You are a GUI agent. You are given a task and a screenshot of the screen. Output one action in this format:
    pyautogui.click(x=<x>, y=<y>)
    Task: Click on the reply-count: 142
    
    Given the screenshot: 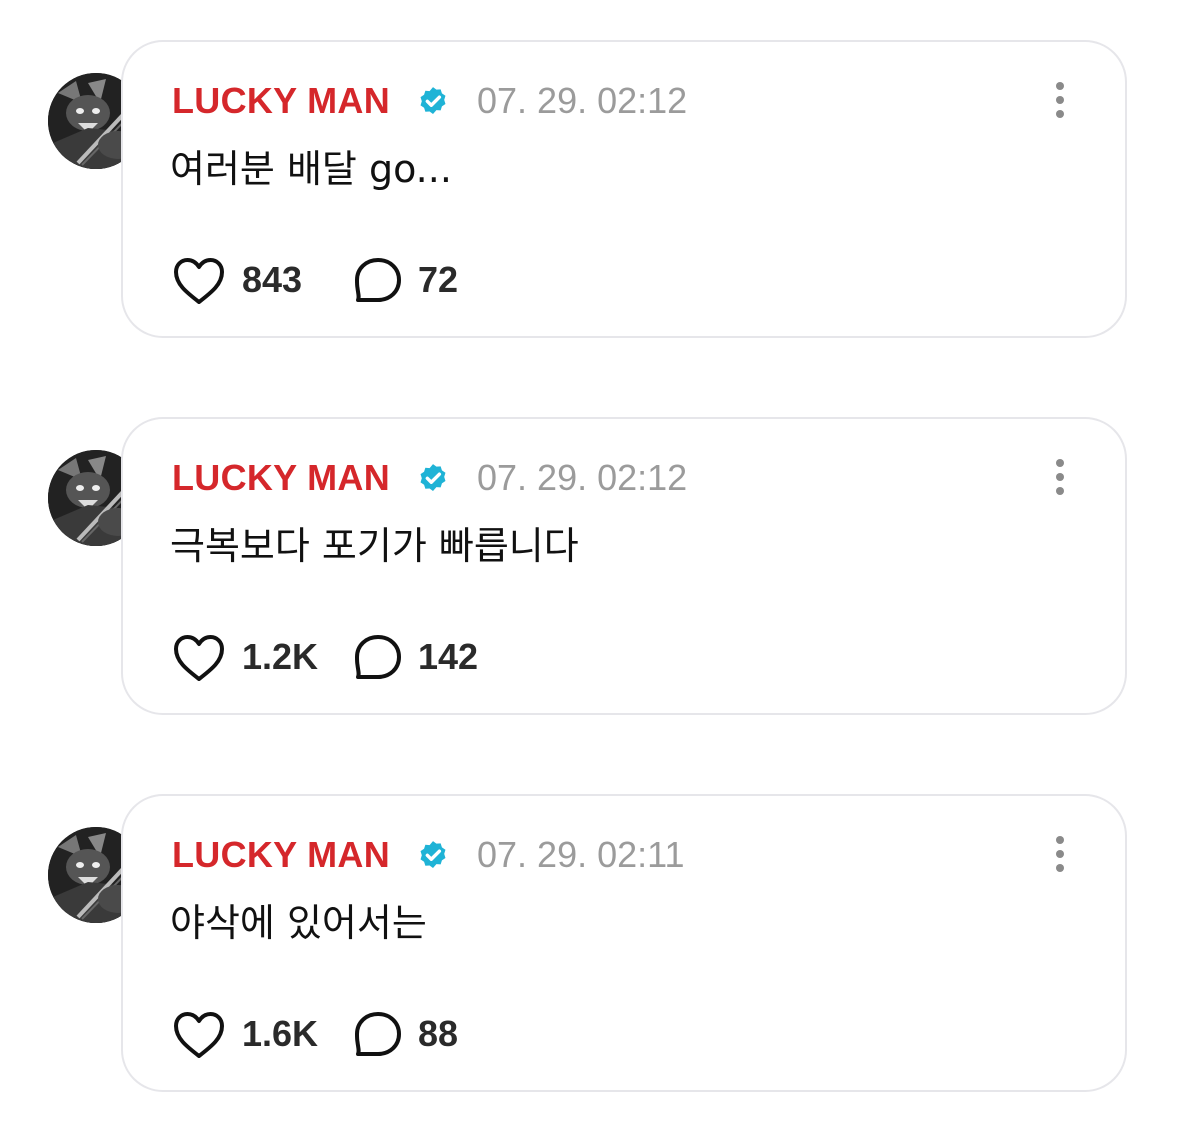 What is the action you would take?
    pyautogui.click(x=448, y=656)
    